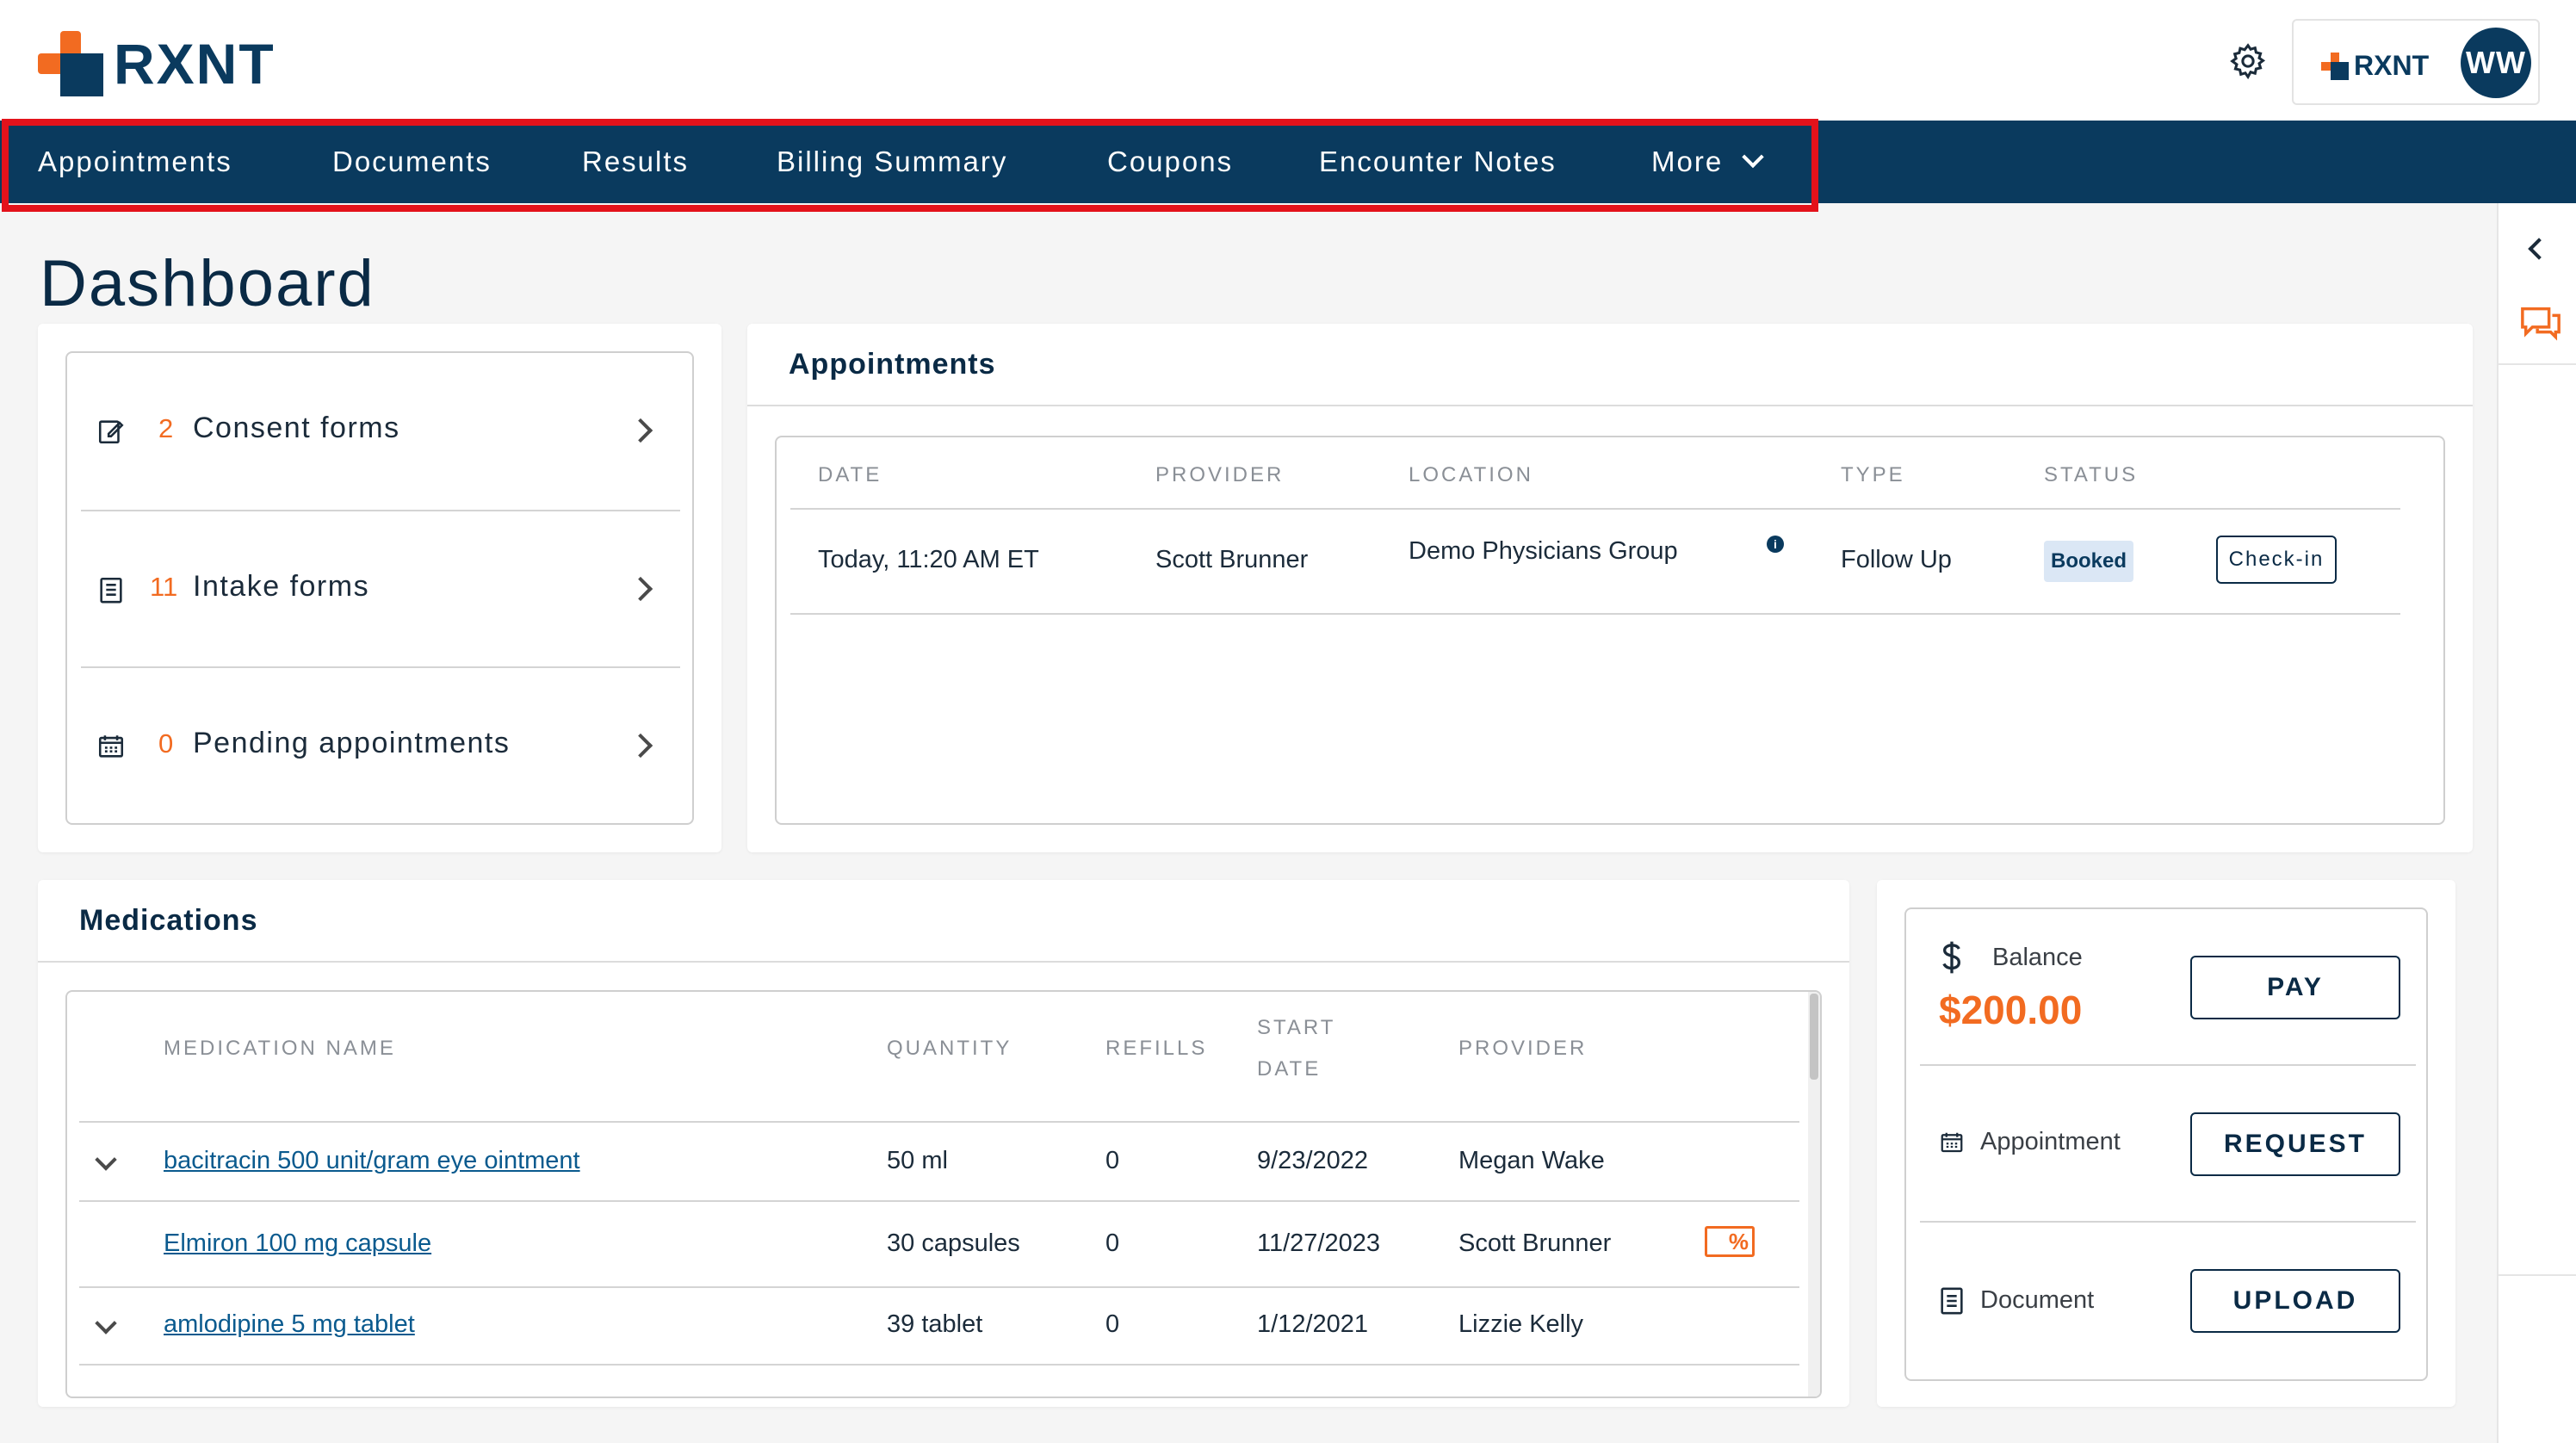 The image size is (2576, 1443). What do you see at coordinates (297, 1243) in the screenshot?
I see `medication-link: Elmiron 100 mg capsule` at bounding box center [297, 1243].